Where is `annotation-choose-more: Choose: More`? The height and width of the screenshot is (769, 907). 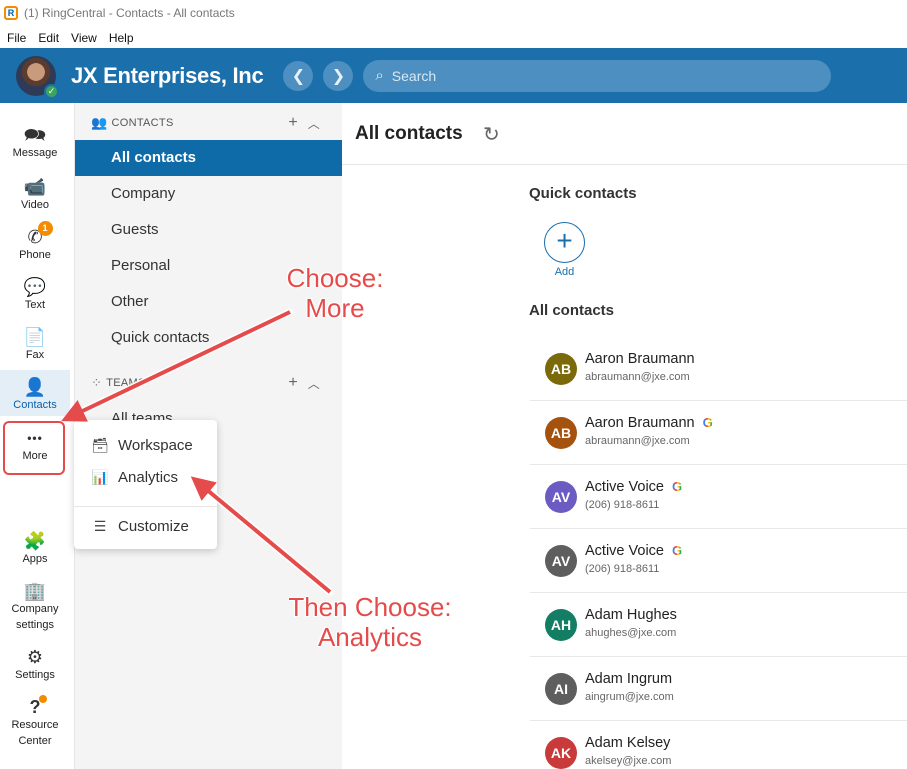 annotation-choose-more: Choose: More is located at coordinates (335, 293).